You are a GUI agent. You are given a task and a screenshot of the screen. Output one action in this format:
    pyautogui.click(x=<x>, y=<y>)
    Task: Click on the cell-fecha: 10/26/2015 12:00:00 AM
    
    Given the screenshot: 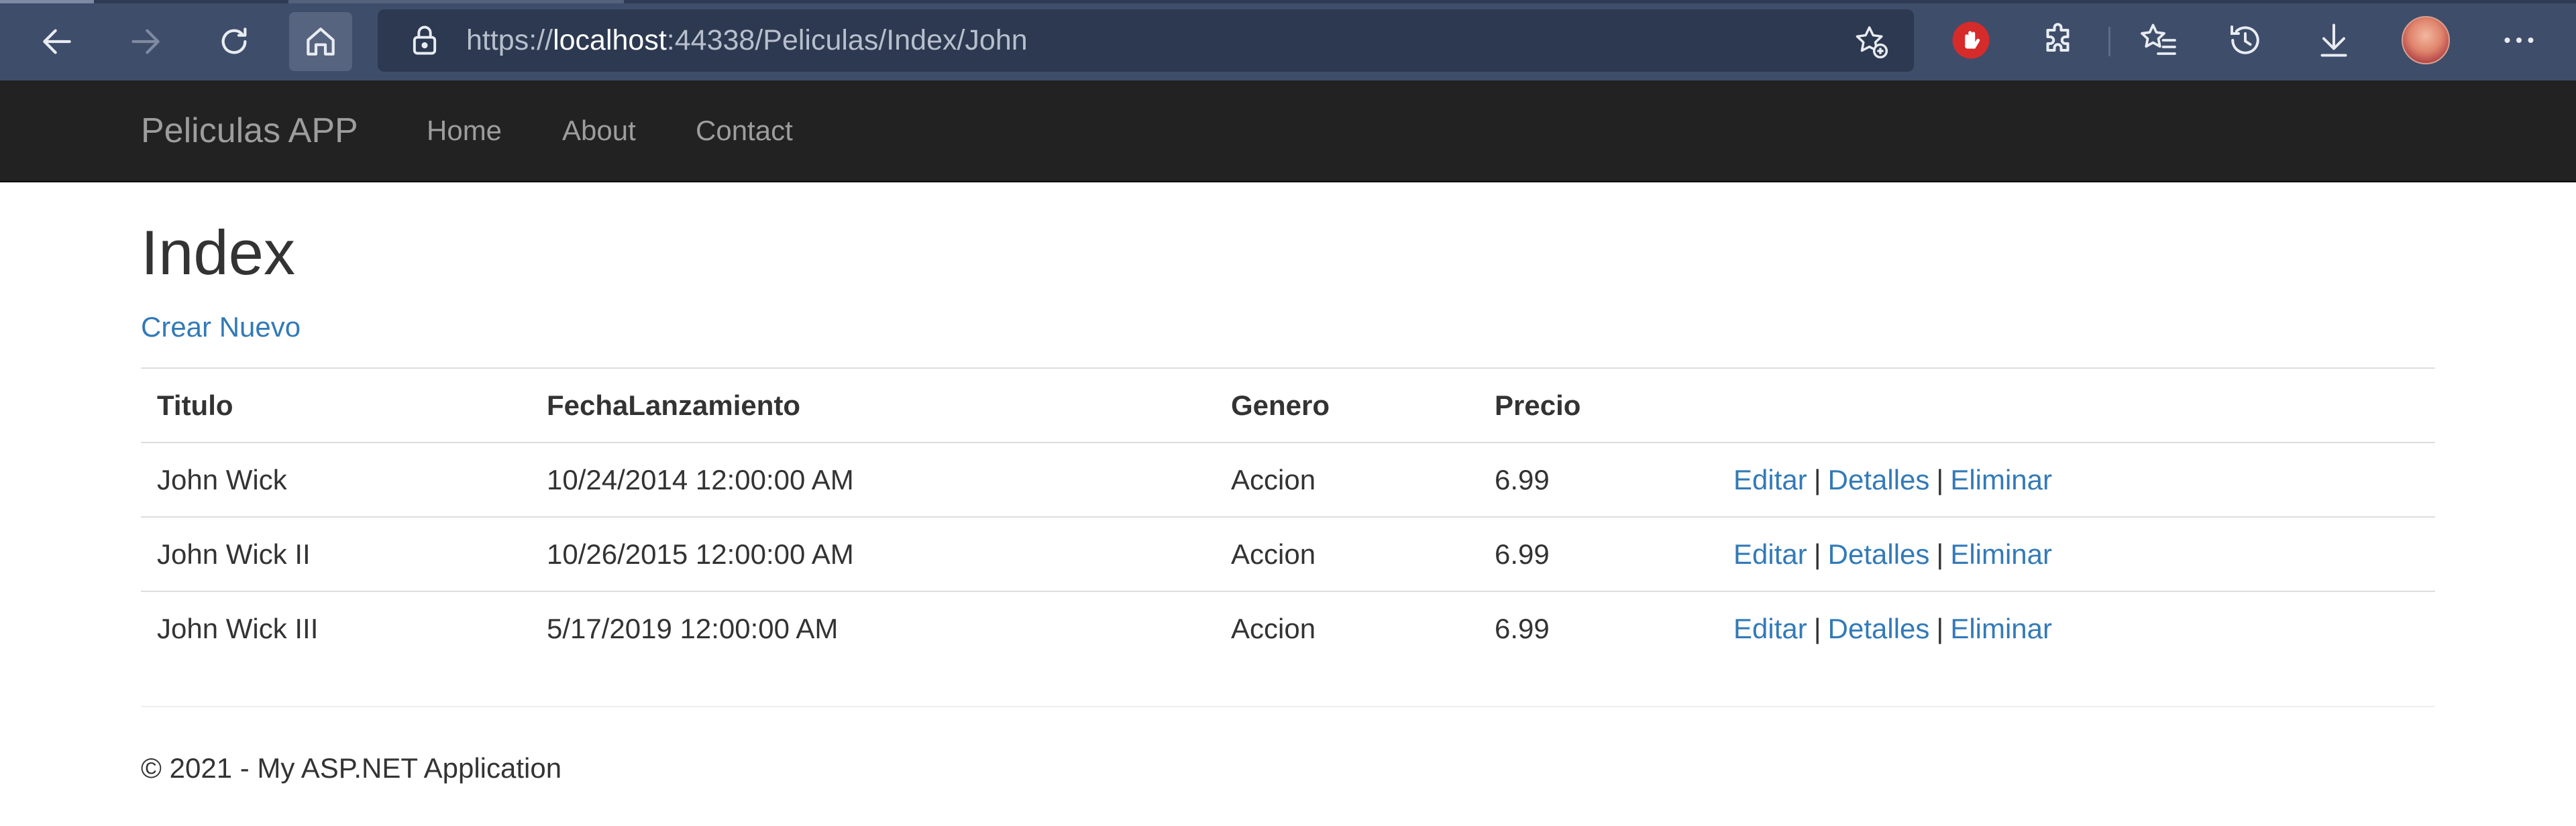 What is the action you would take?
    pyautogui.click(x=873, y=553)
    